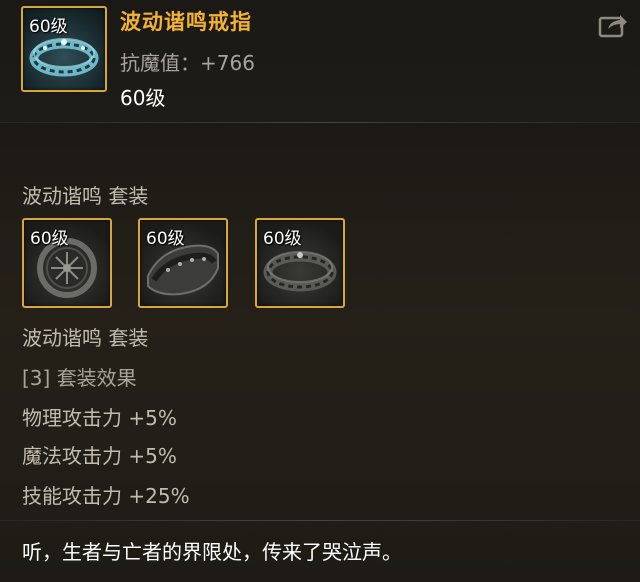 The height and width of the screenshot is (582, 640). Describe the element at coordinates (99, 418) in the screenshot. I see `set-bonus-physical-attack: 物理攻击力 +5%` at that location.